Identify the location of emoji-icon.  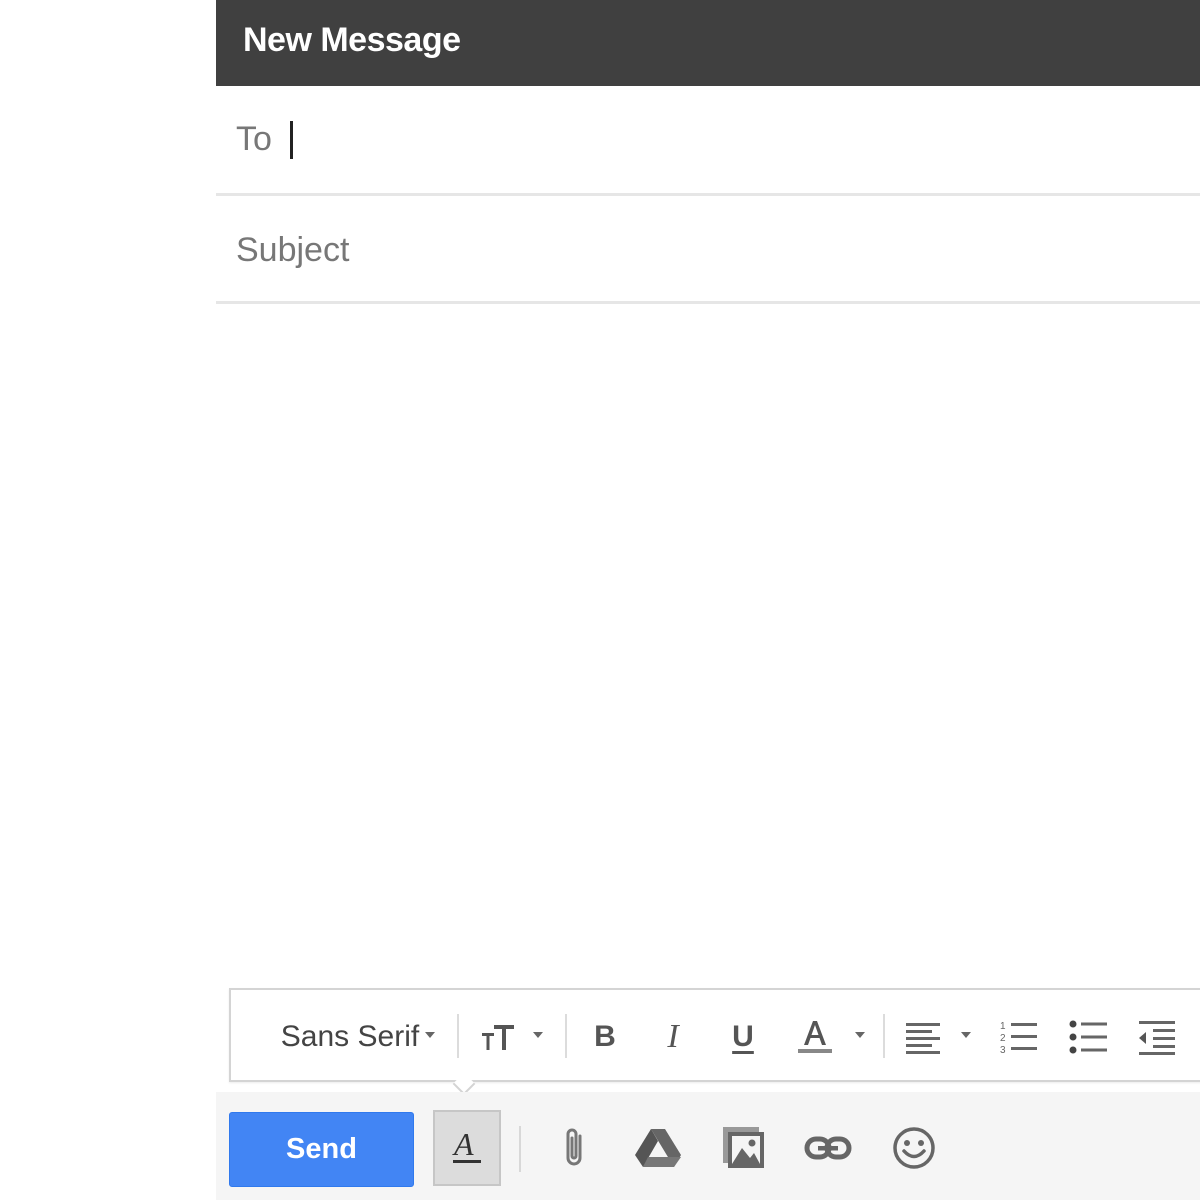
(914, 1148).